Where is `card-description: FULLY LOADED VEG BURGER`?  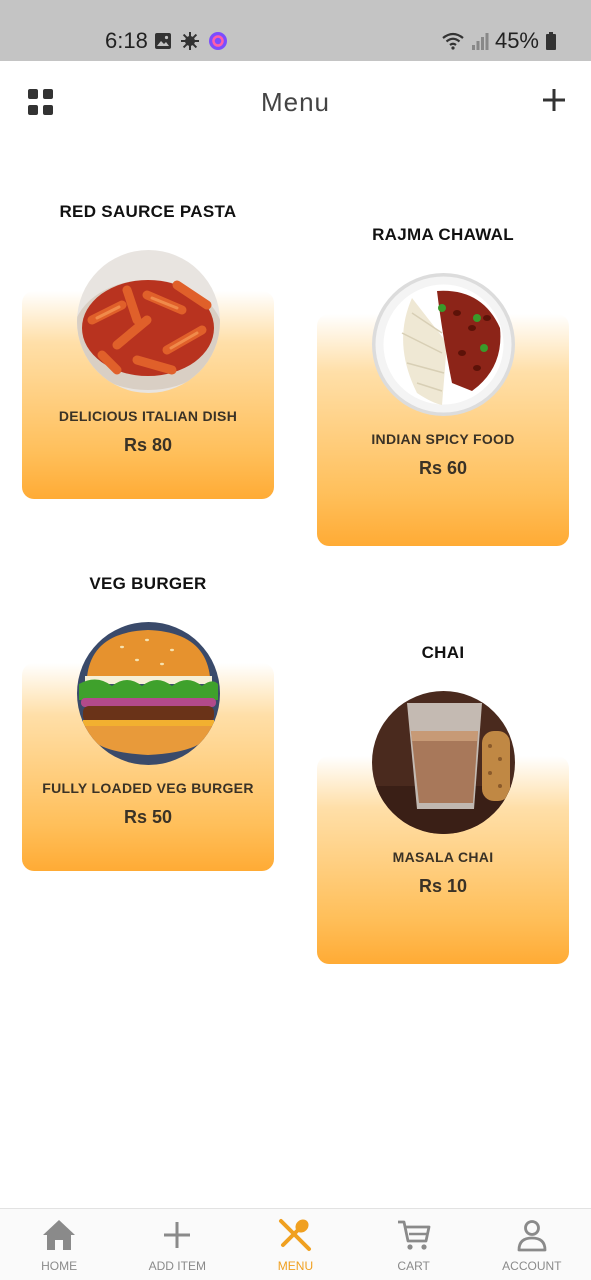 card-description: FULLY LOADED VEG BURGER is located at coordinates (148, 788).